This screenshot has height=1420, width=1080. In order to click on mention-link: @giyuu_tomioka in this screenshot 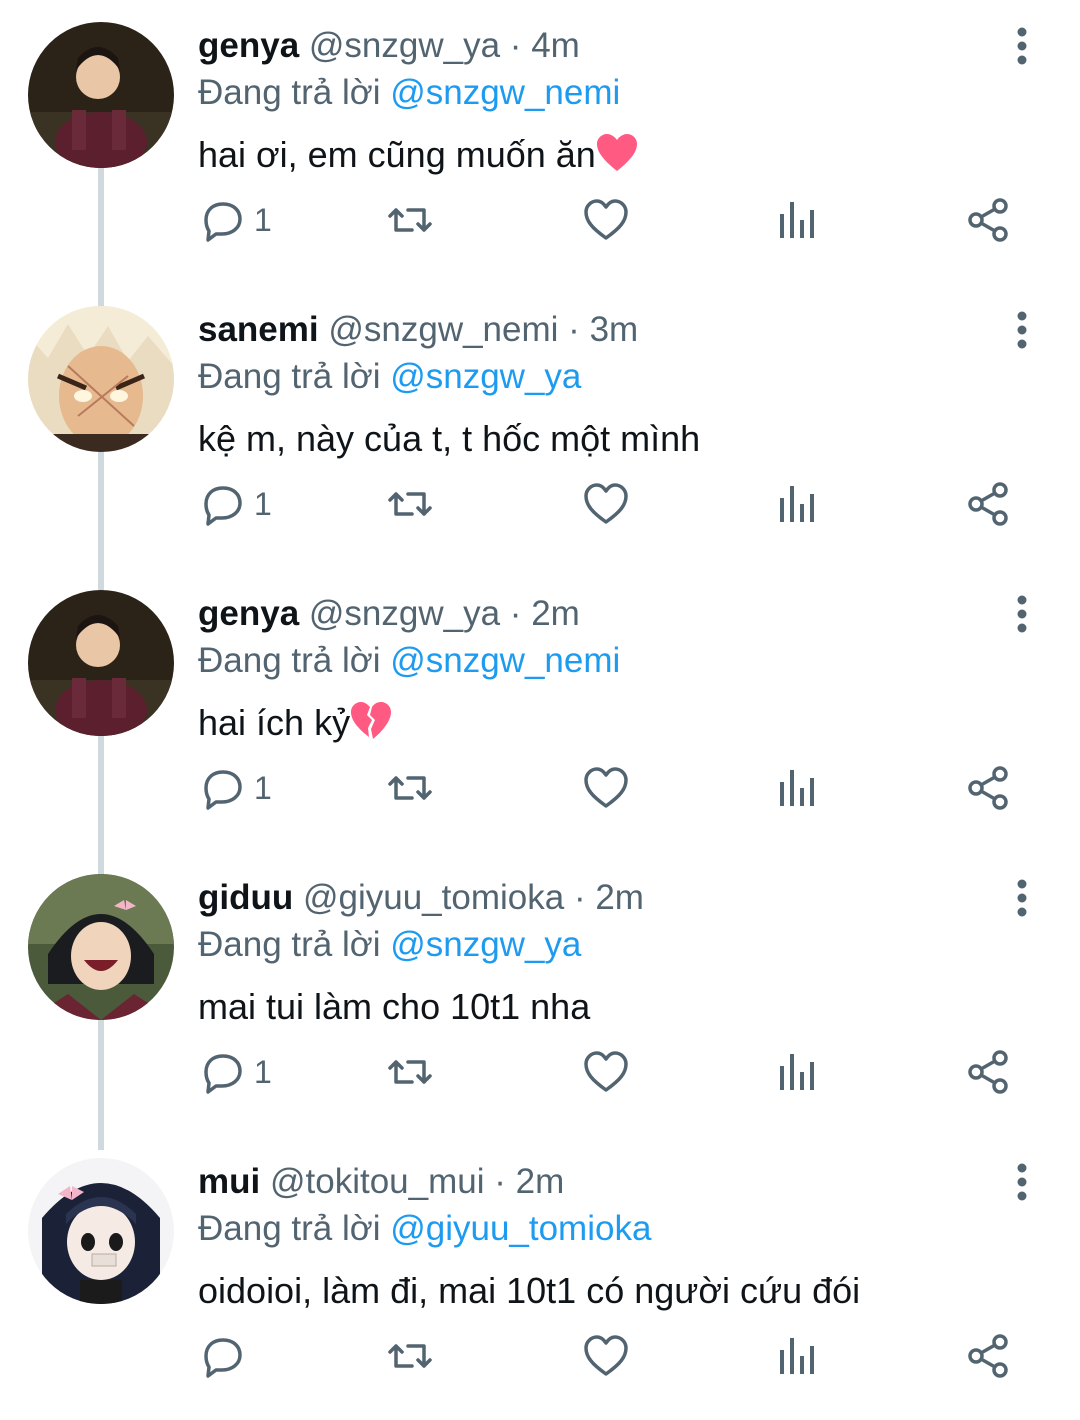, I will do `click(520, 1228)`.